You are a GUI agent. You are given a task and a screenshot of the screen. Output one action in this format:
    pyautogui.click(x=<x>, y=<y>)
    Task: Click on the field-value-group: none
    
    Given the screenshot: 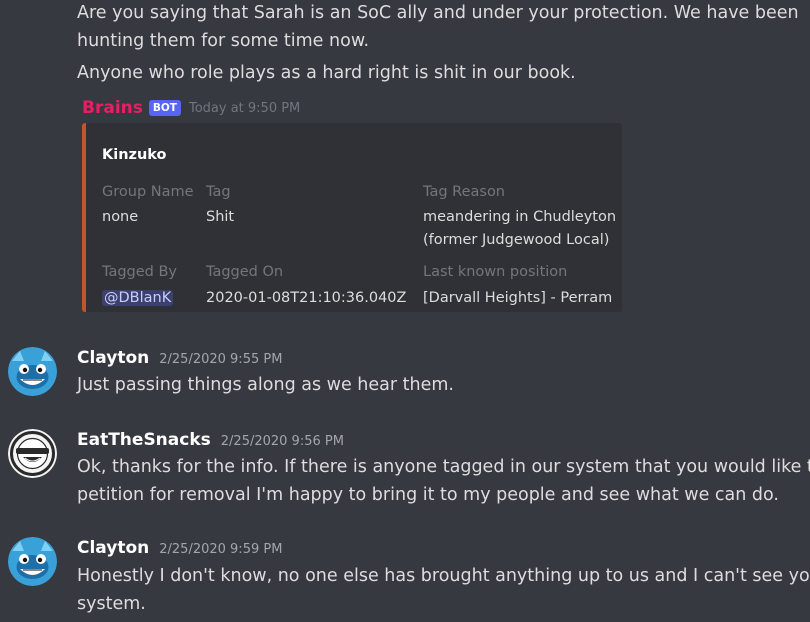 What is the action you would take?
    pyautogui.click(x=120, y=217)
    